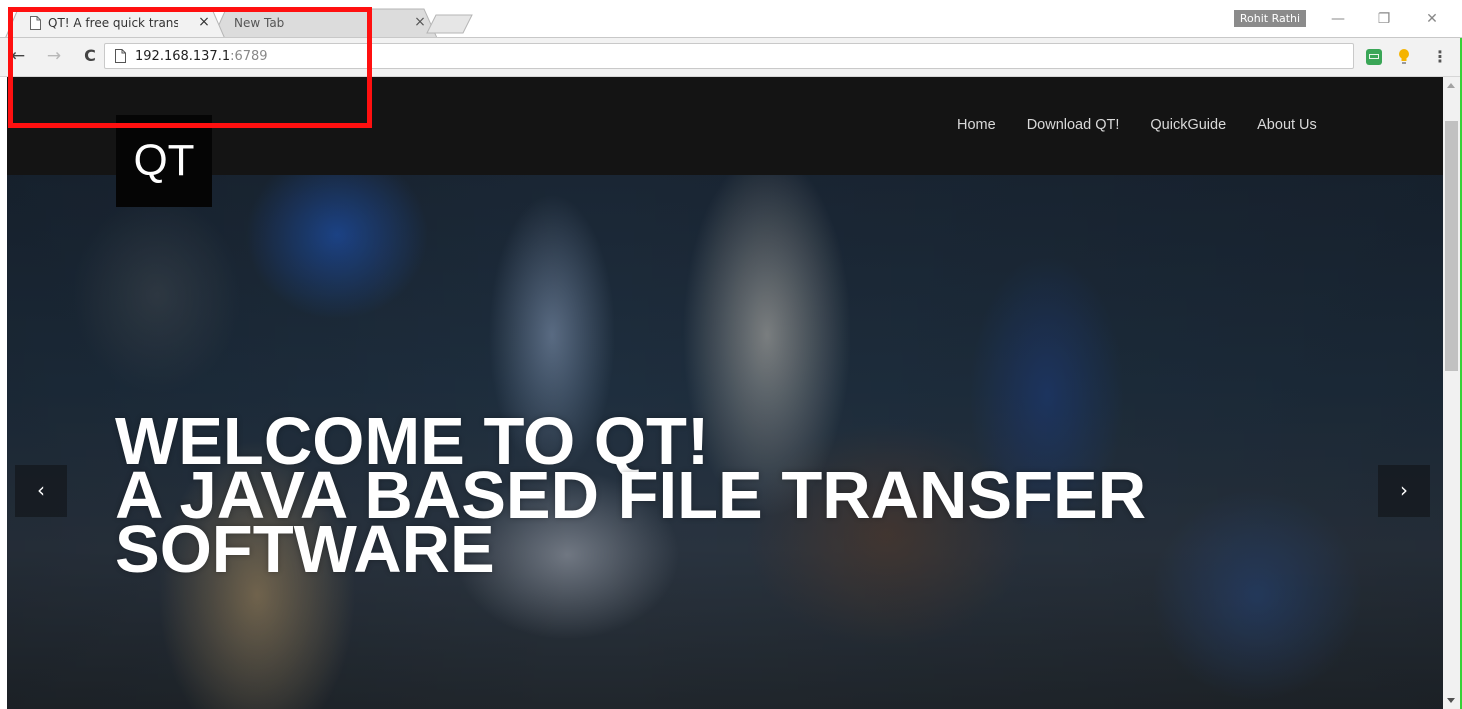  I want to click on lightbulb-icon, so click(1404, 57).